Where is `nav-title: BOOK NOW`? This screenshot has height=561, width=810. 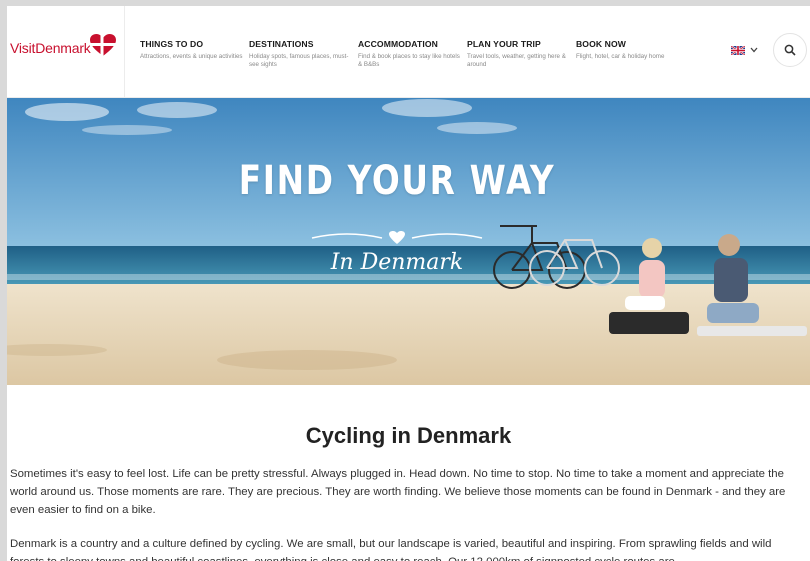
nav-title: BOOK NOW is located at coordinates (601, 44).